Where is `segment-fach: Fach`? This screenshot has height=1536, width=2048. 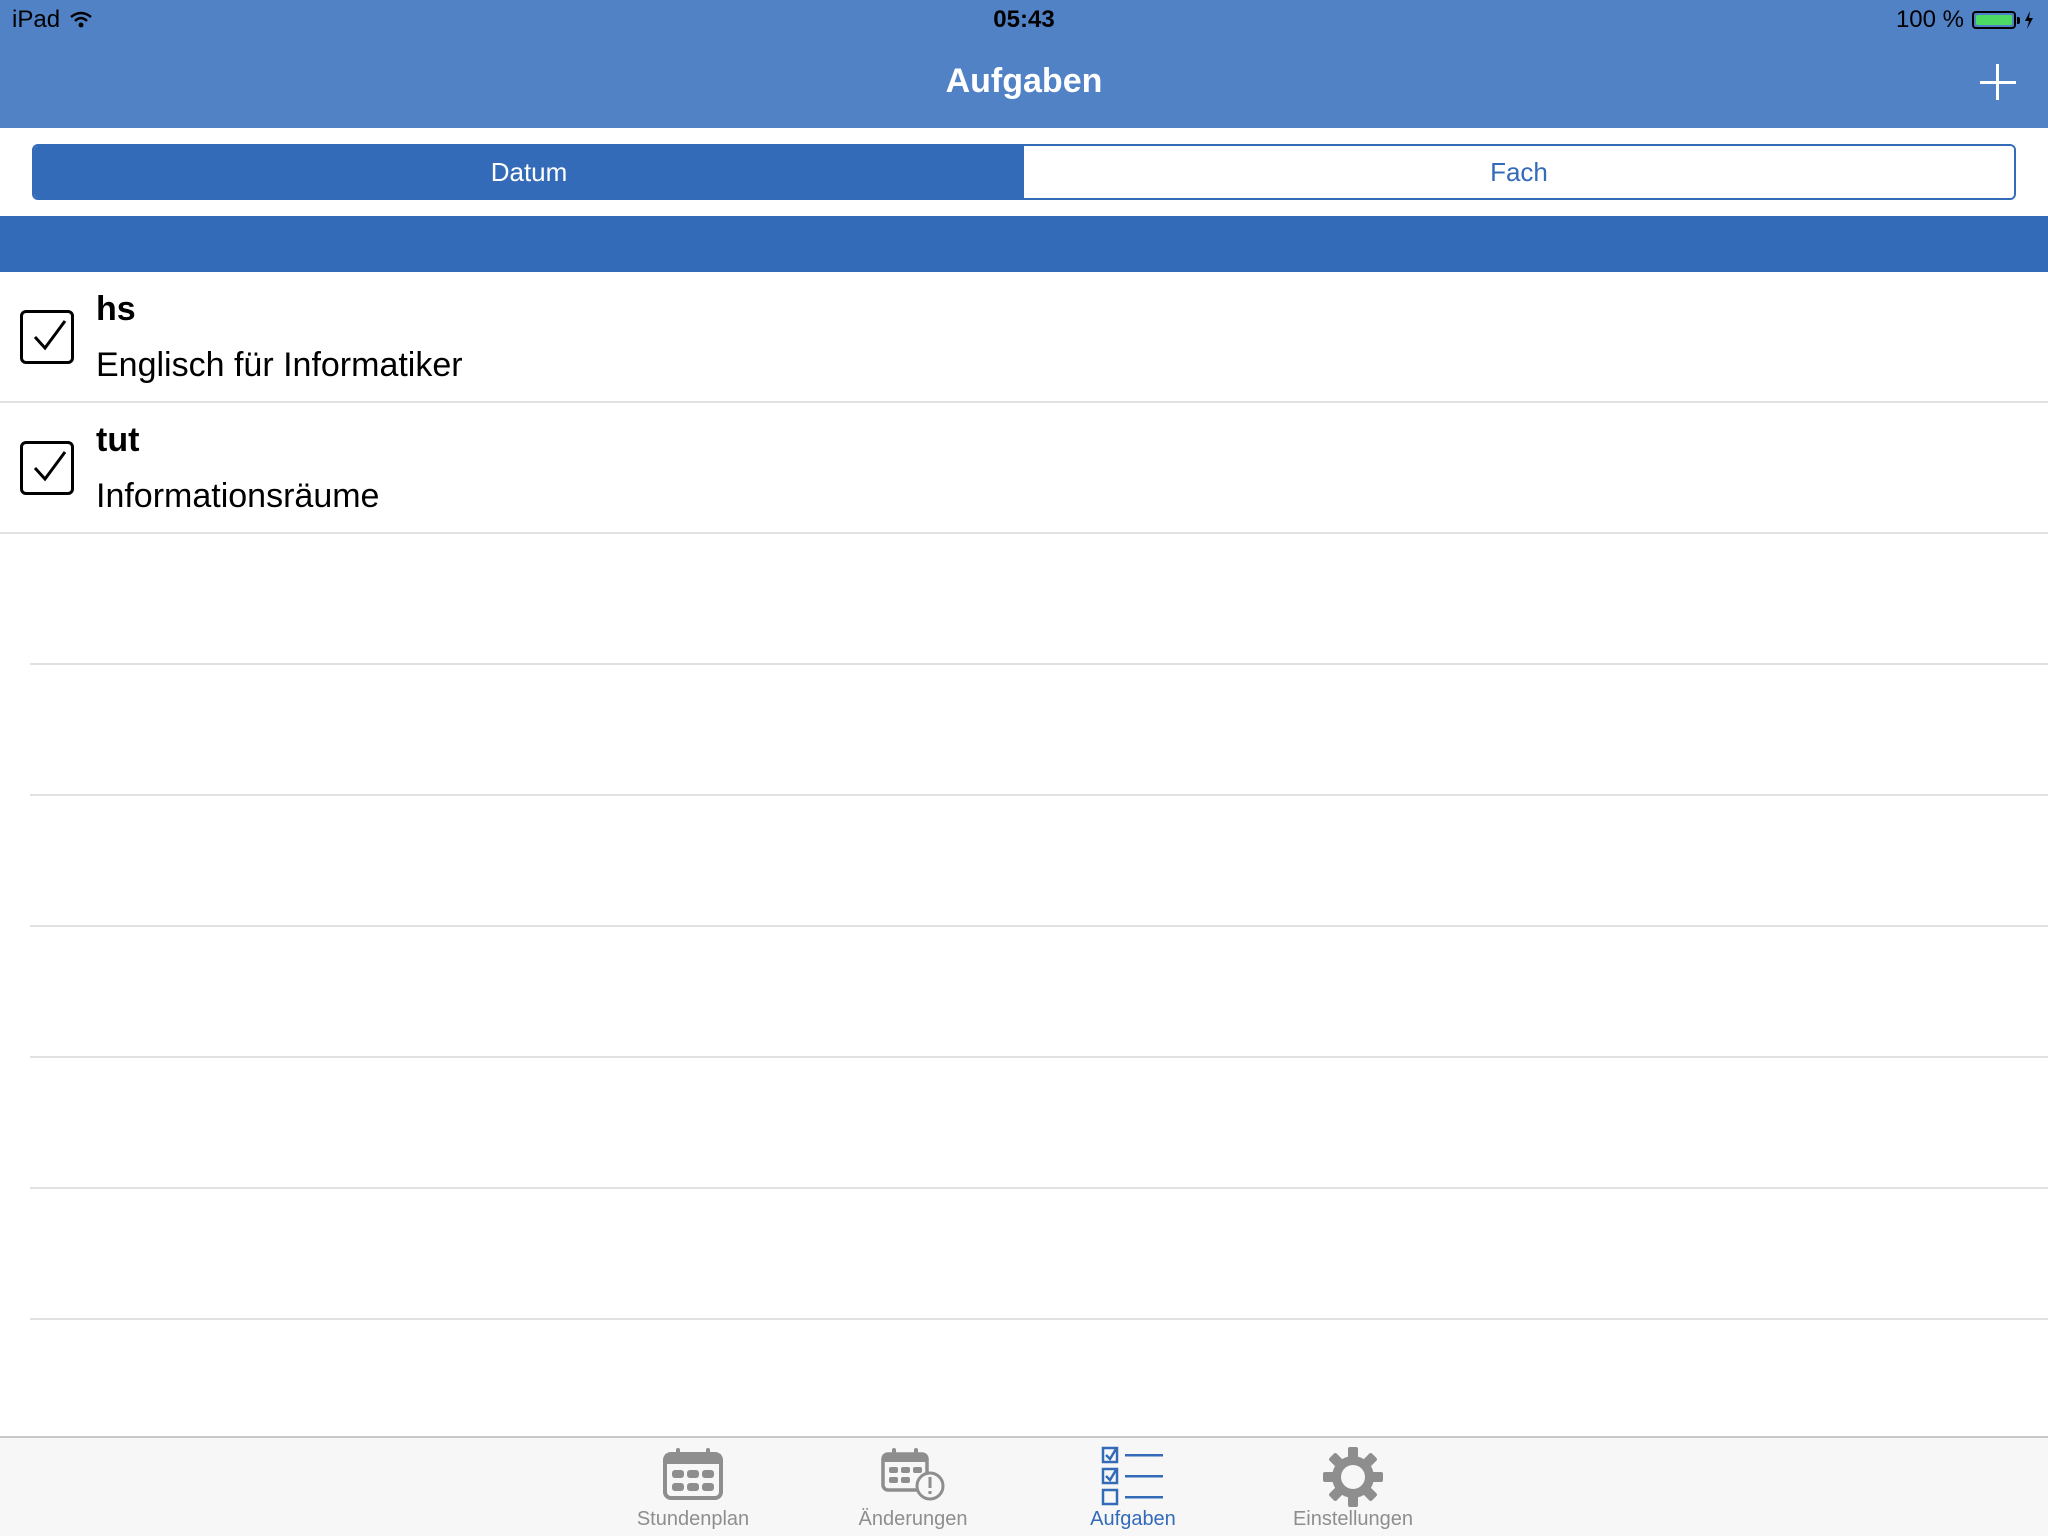
segment-fach: Fach is located at coordinates (1519, 172).